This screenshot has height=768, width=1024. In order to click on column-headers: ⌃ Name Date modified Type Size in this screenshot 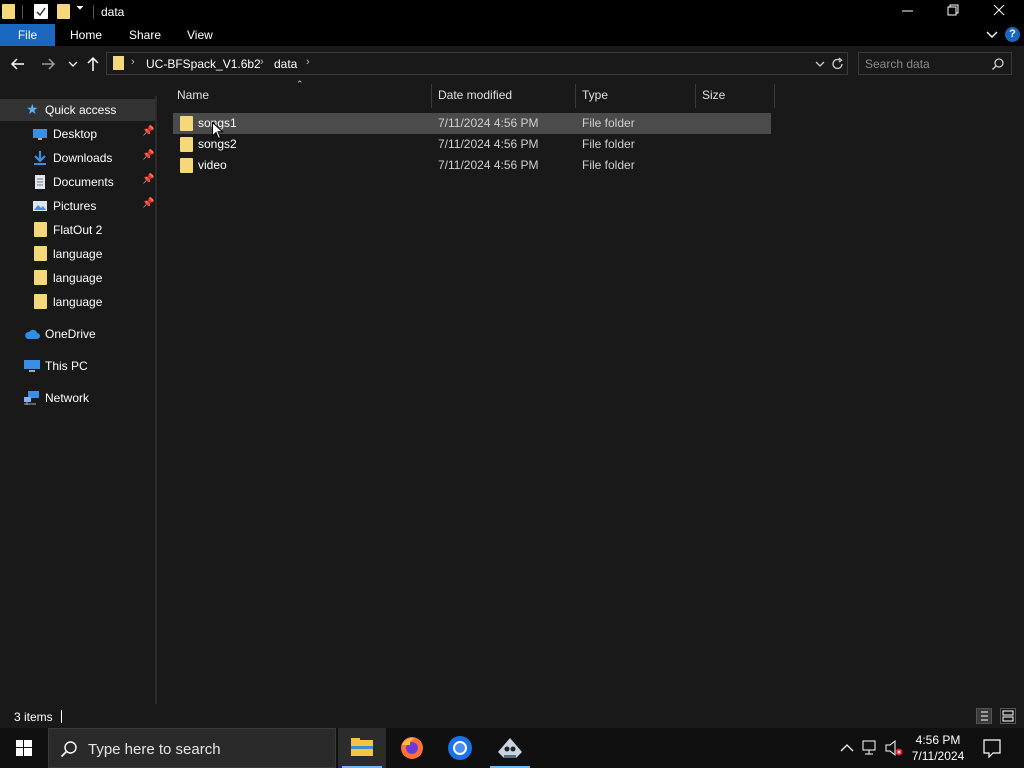, I will do `click(590, 93)`.